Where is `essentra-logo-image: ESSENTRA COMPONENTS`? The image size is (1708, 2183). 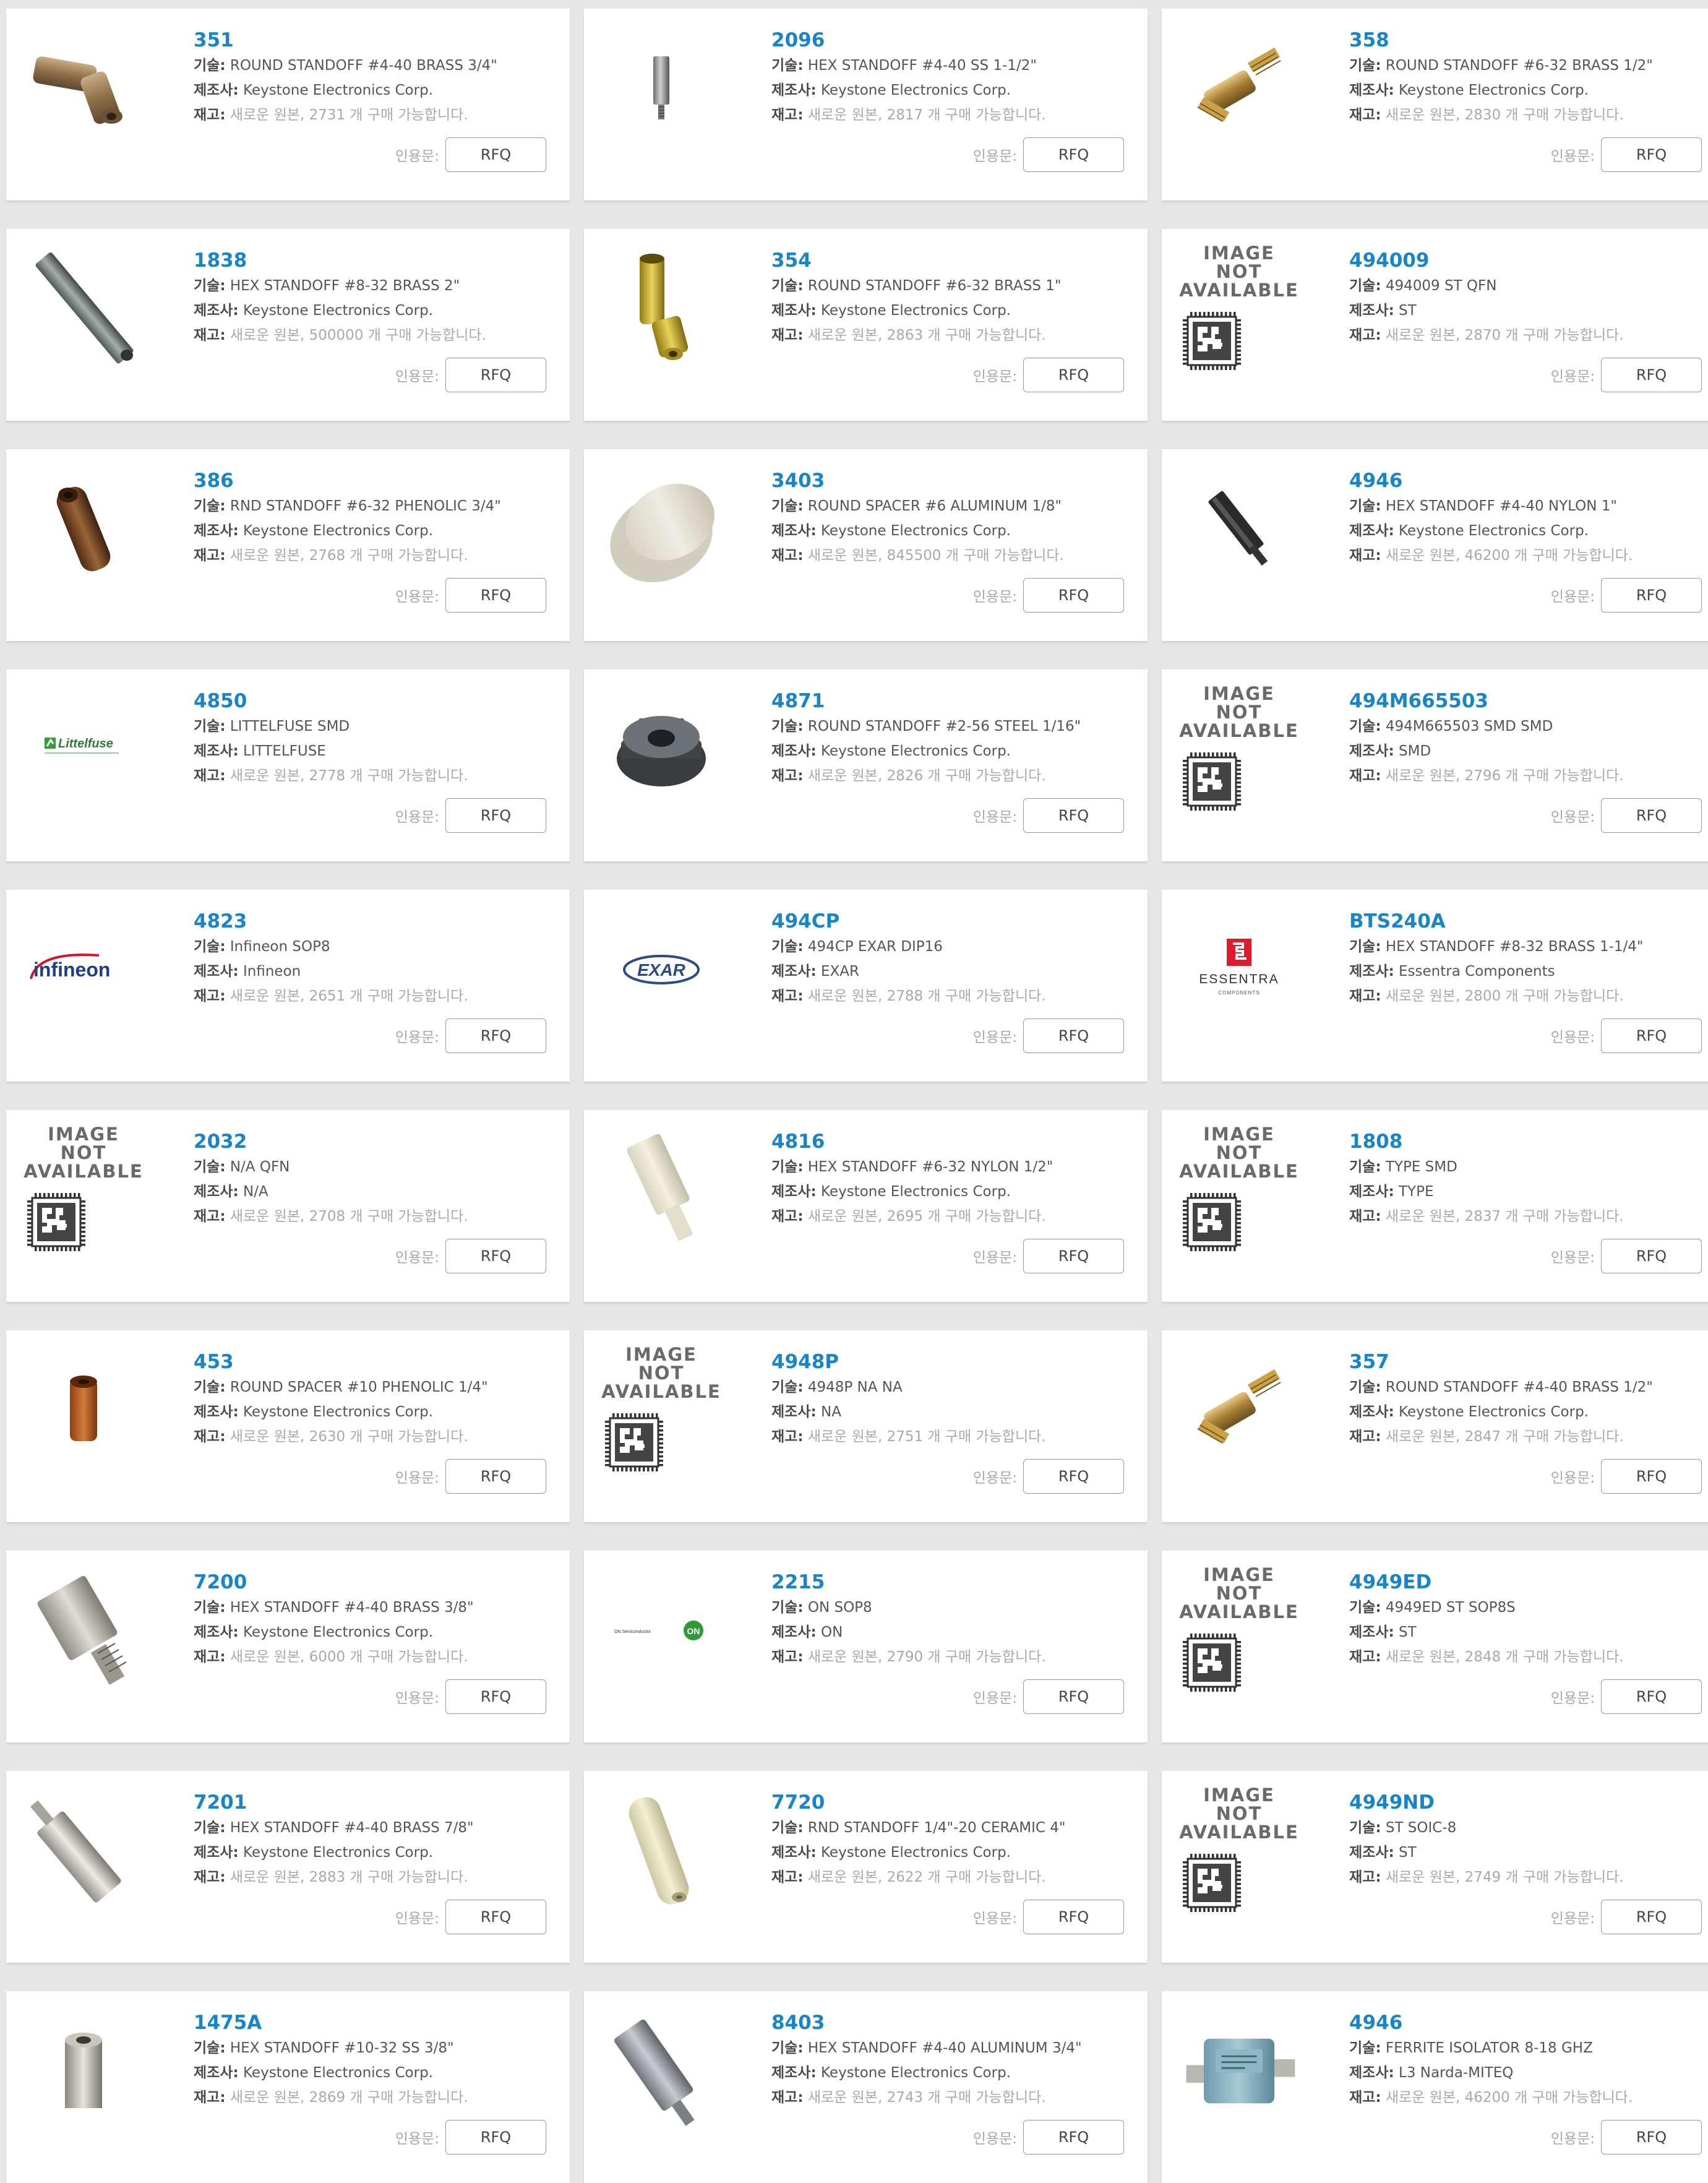 essentra-logo-image: ESSENTRA COMPONENTS is located at coordinates (1239, 969).